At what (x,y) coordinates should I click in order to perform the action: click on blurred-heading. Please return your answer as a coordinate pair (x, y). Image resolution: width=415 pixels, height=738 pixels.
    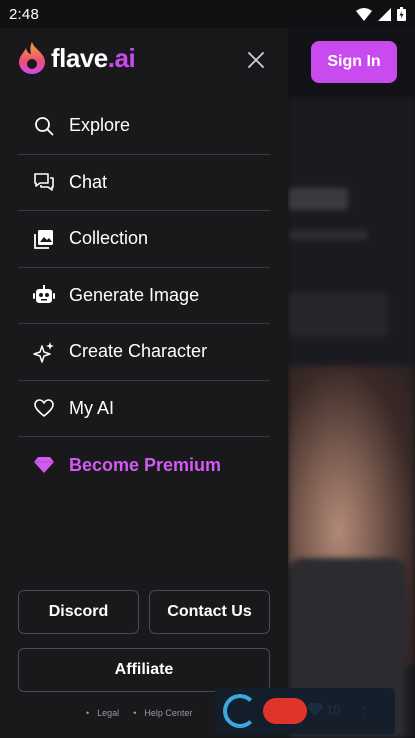
    Looking at the image, I should click on (318, 199).